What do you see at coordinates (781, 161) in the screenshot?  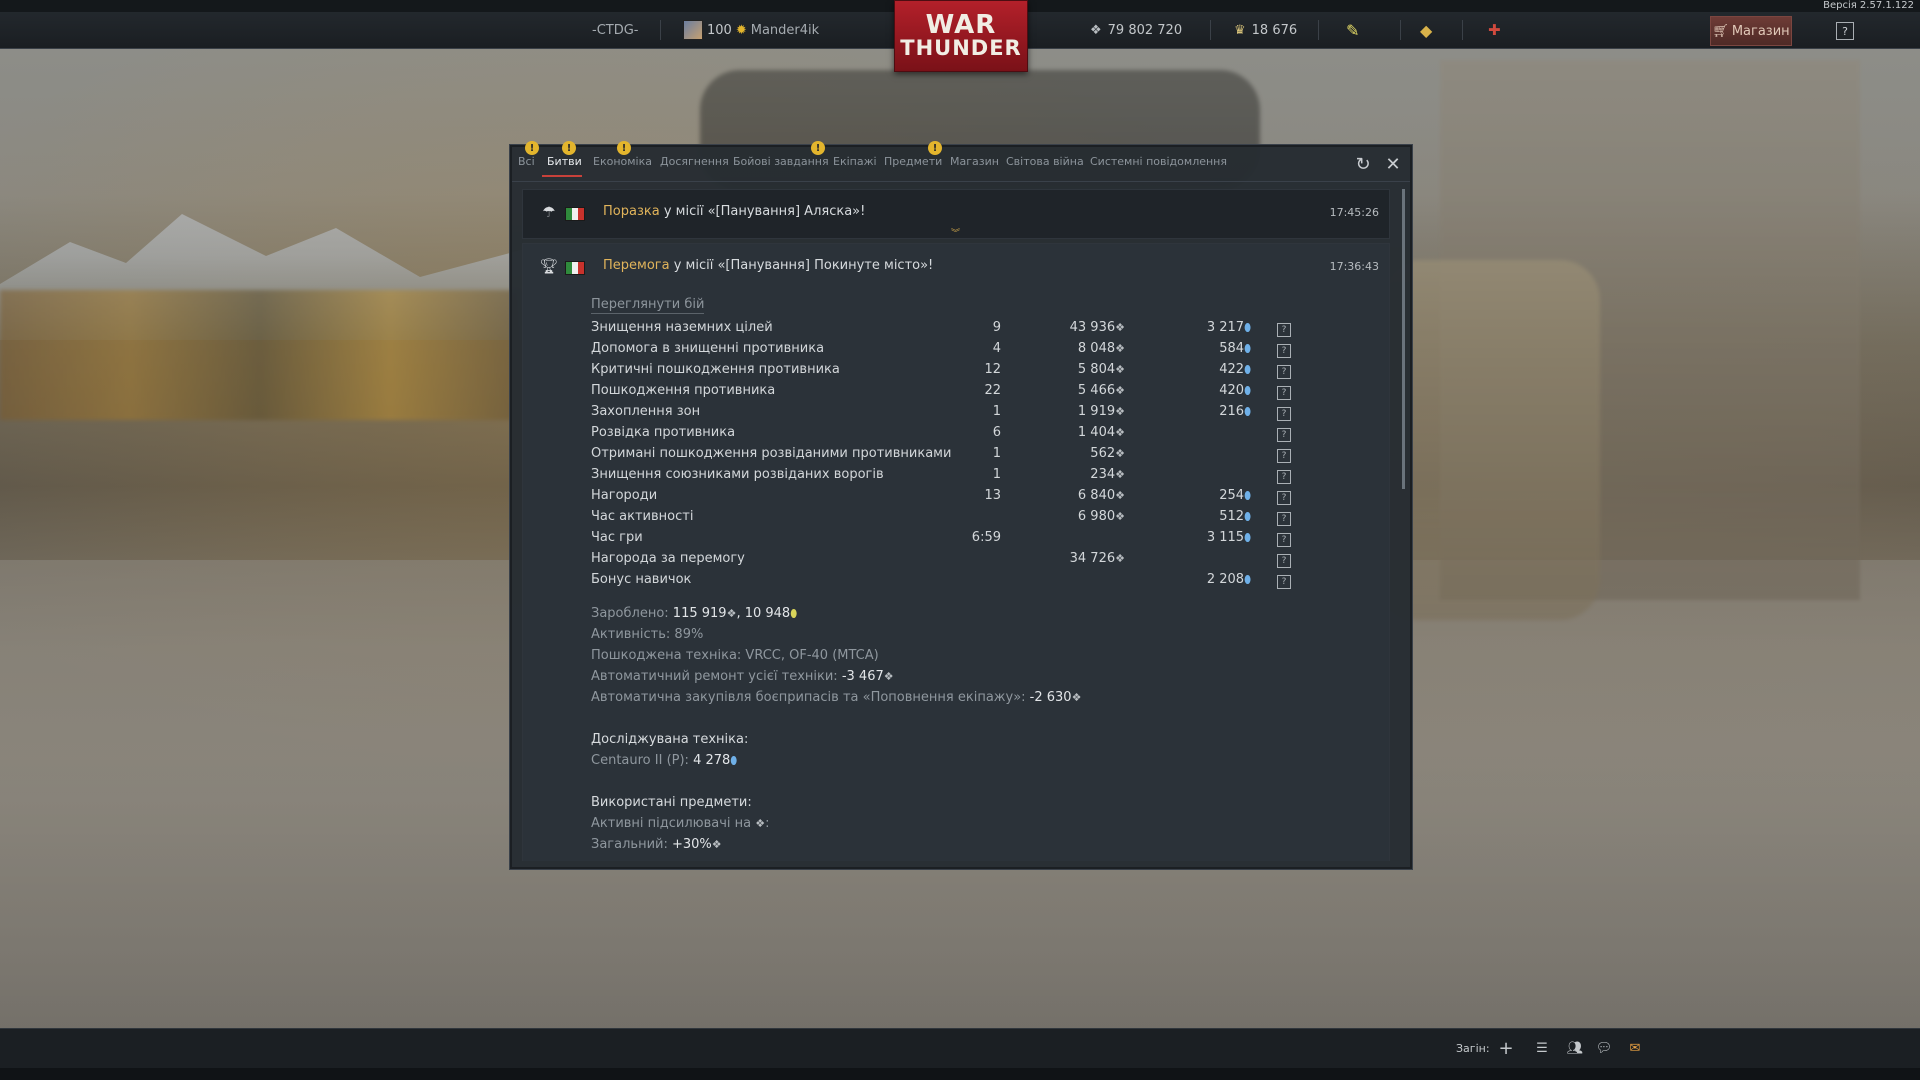 I see `tab-battle-tasks: Бойові завдання` at bounding box center [781, 161].